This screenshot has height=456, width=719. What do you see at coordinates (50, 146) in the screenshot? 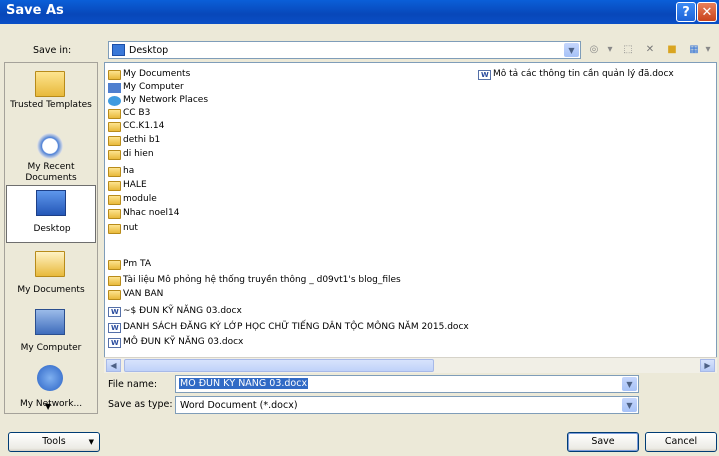
I see `recent-documents-icon` at bounding box center [50, 146].